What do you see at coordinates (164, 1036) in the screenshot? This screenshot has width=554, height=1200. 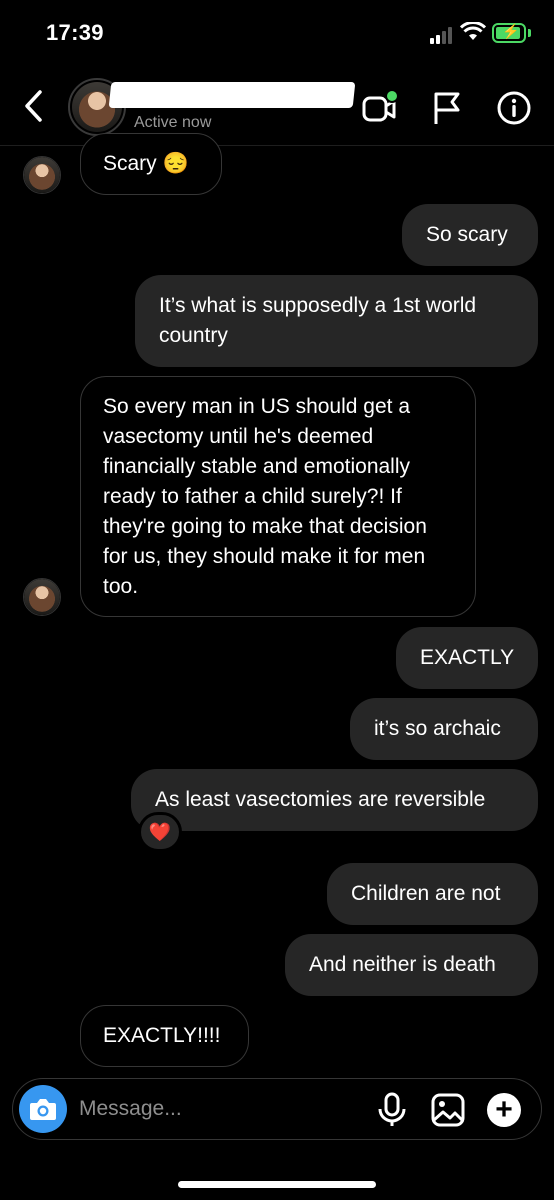 I see `message-bubble-incoming: EXACTLY!!!!` at bounding box center [164, 1036].